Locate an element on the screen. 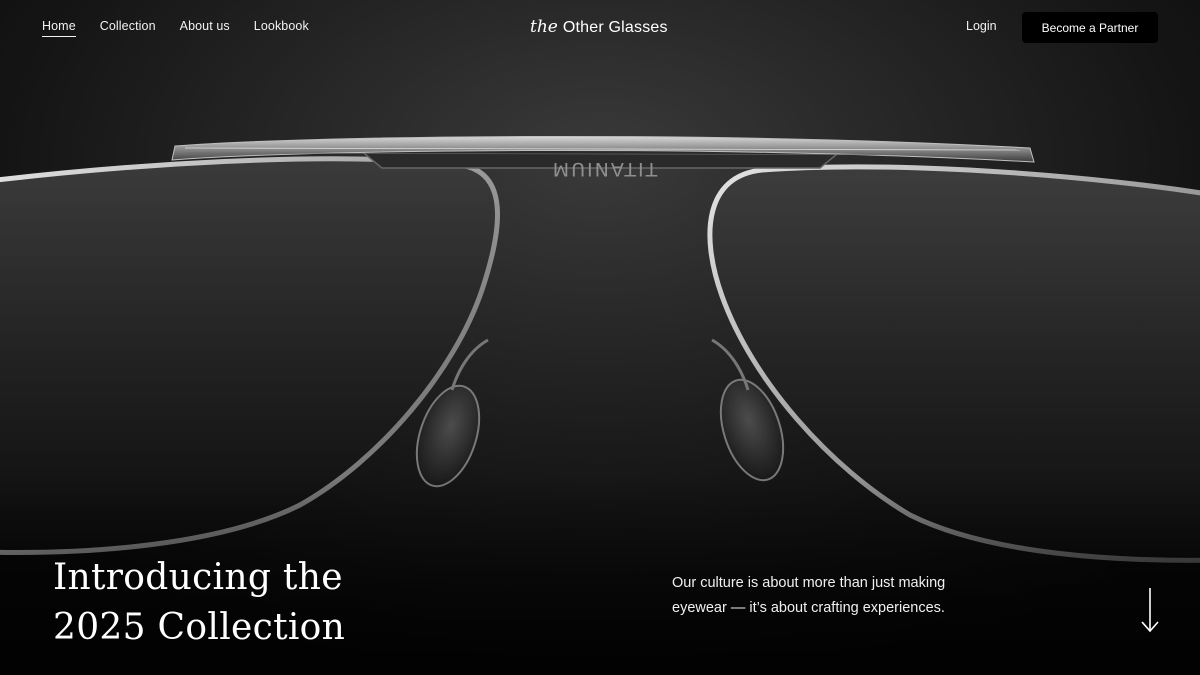 The width and height of the screenshot is (1200, 675). nav-link-home: Home is located at coordinates (59, 28).